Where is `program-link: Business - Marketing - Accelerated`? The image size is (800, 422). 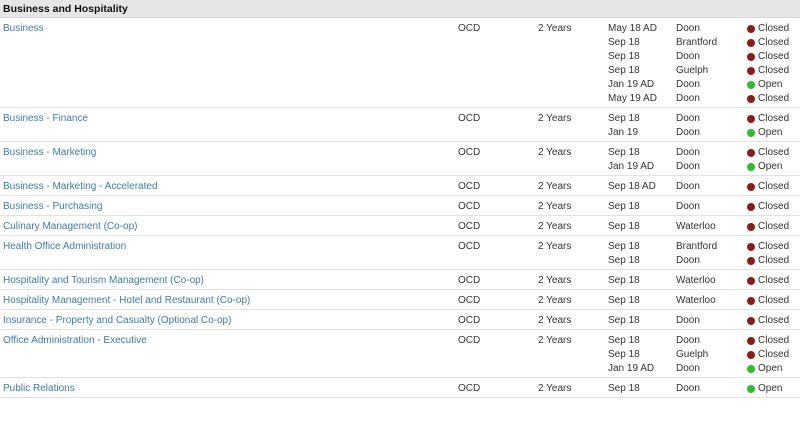
program-link: Business - Marketing - Accelerated is located at coordinates (229, 187).